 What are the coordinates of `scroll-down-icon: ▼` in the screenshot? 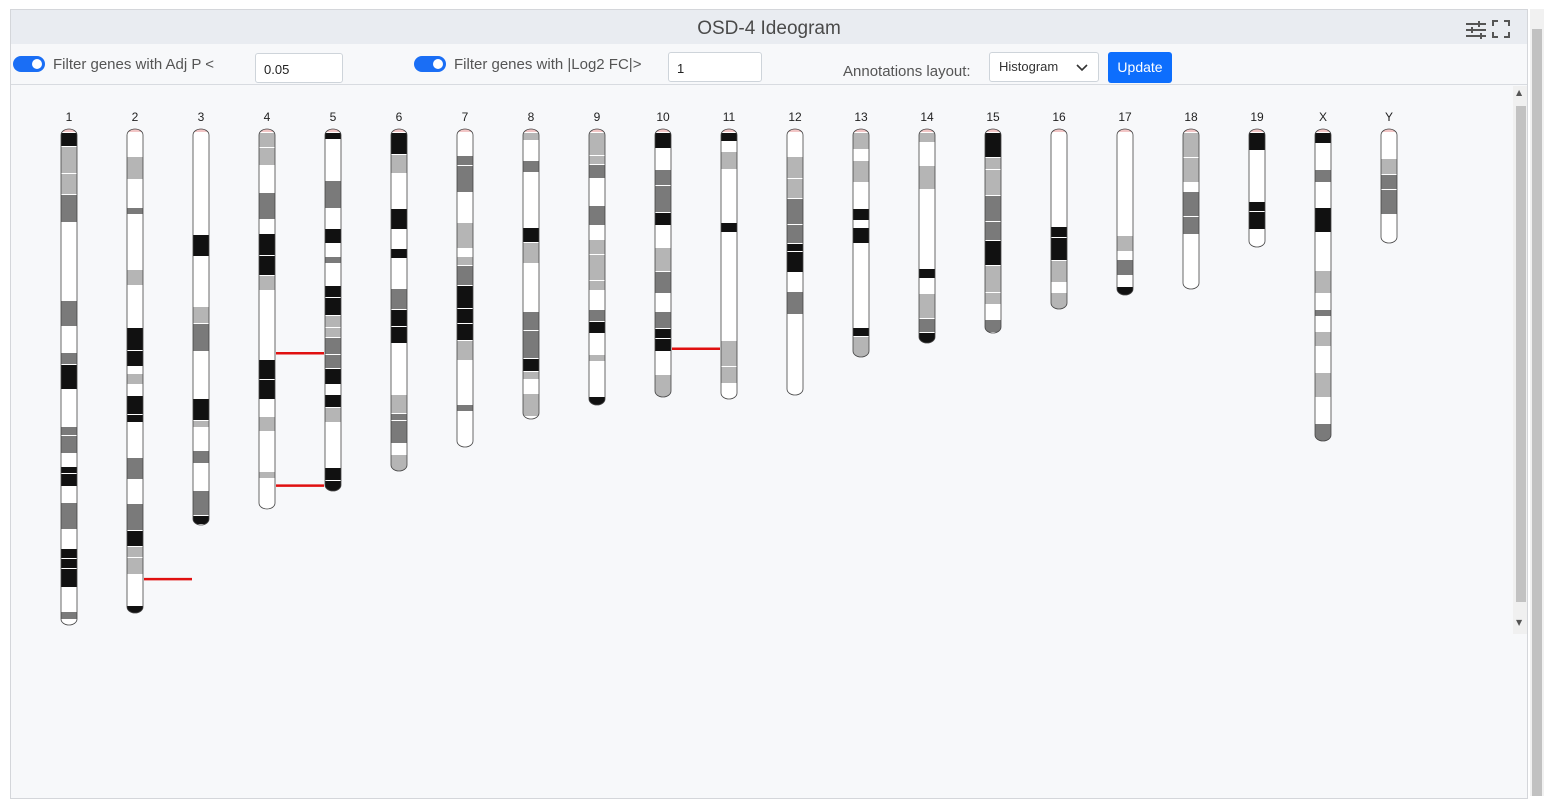 It's located at (1519, 622).